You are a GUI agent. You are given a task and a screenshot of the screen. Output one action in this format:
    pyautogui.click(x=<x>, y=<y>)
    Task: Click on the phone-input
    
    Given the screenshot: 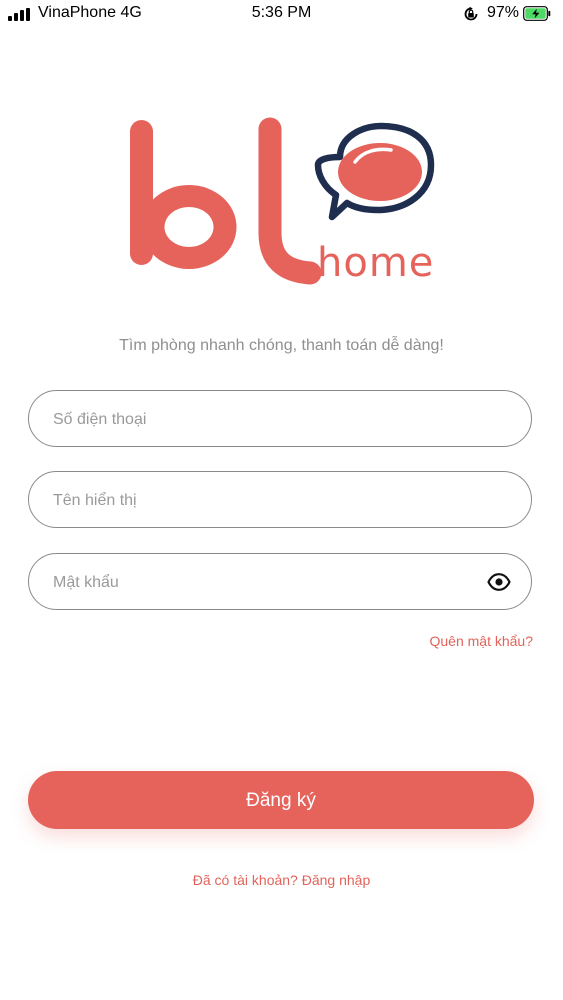 What is the action you would take?
    pyautogui.click(x=263, y=419)
    